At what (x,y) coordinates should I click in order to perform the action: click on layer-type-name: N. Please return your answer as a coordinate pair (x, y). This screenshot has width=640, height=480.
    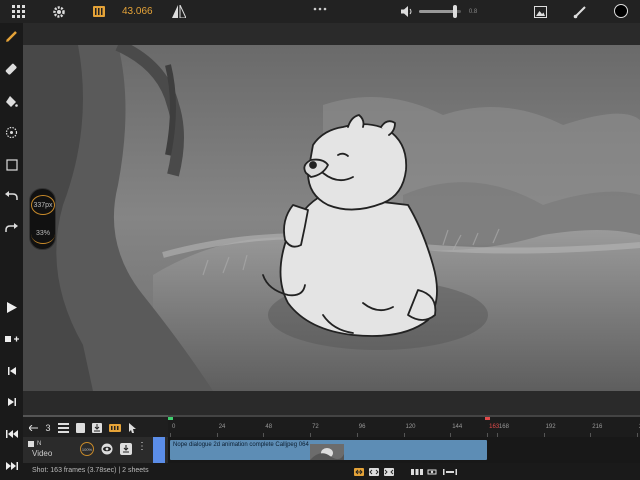
    Looking at the image, I should click on (39, 444).